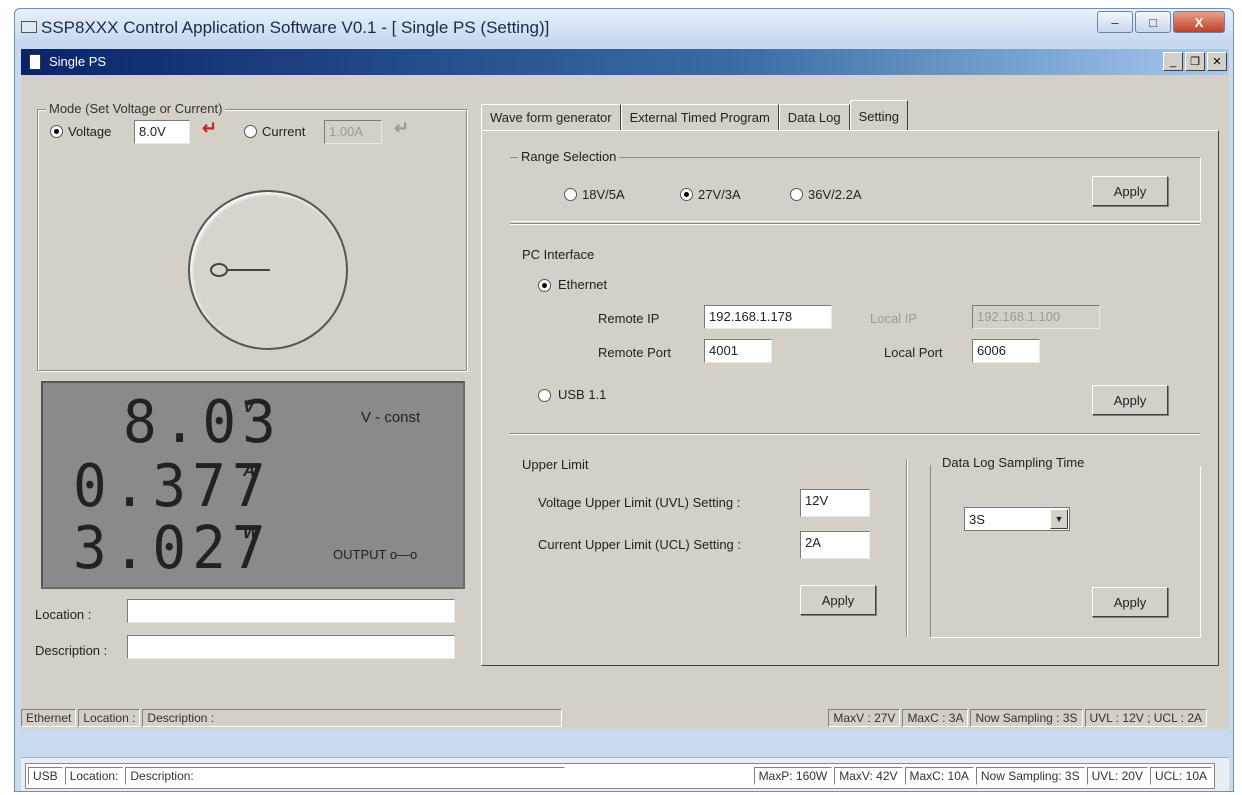  Describe the element at coordinates (1195, 61) in the screenshot. I see `child-restore-button: ❐` at that location.